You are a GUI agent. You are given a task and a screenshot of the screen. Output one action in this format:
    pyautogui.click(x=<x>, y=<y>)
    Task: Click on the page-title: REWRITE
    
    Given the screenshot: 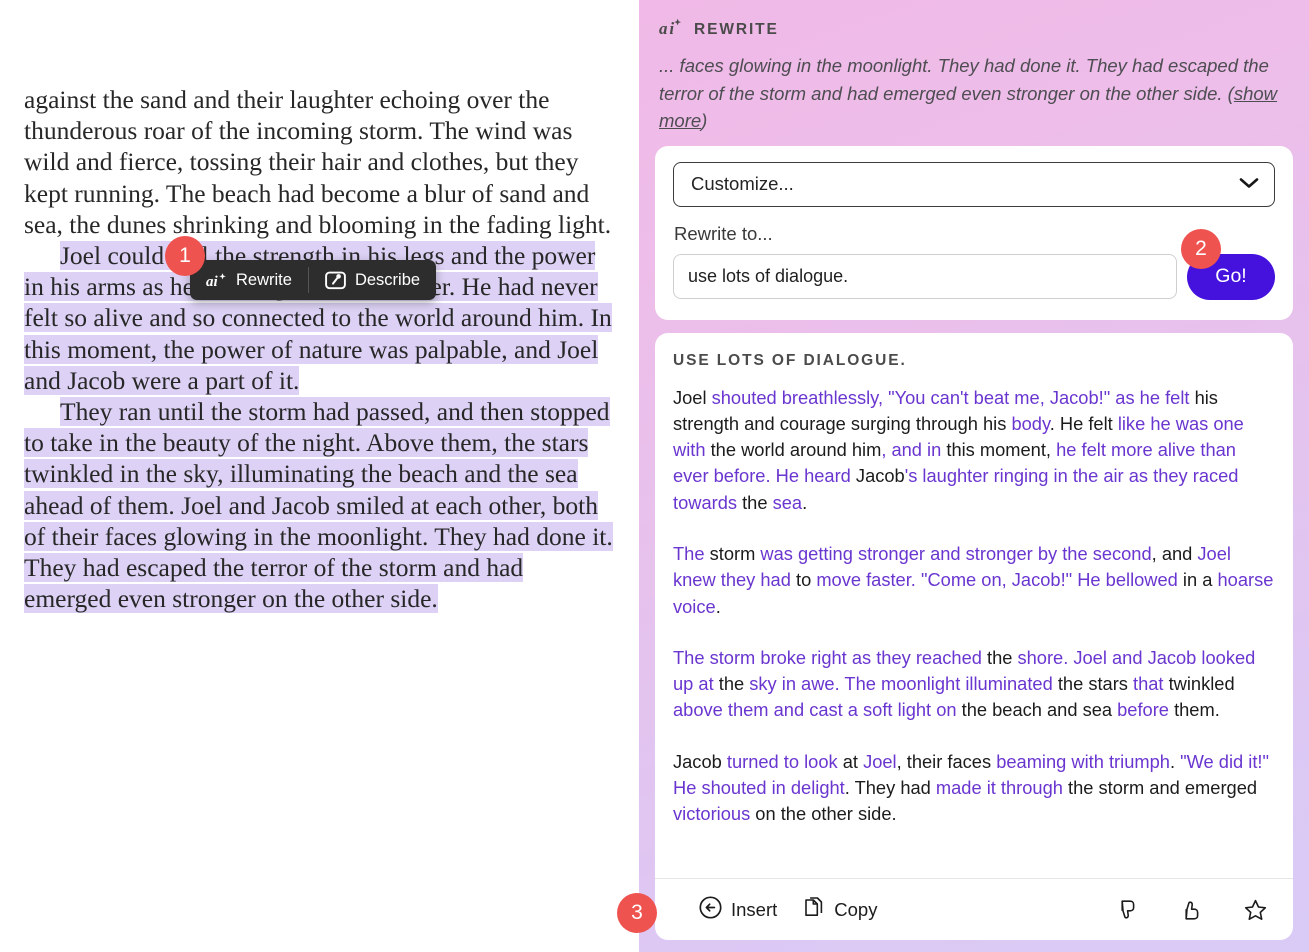 What is the action you would take?
    pyautogui.click(x=736, y=29)
    